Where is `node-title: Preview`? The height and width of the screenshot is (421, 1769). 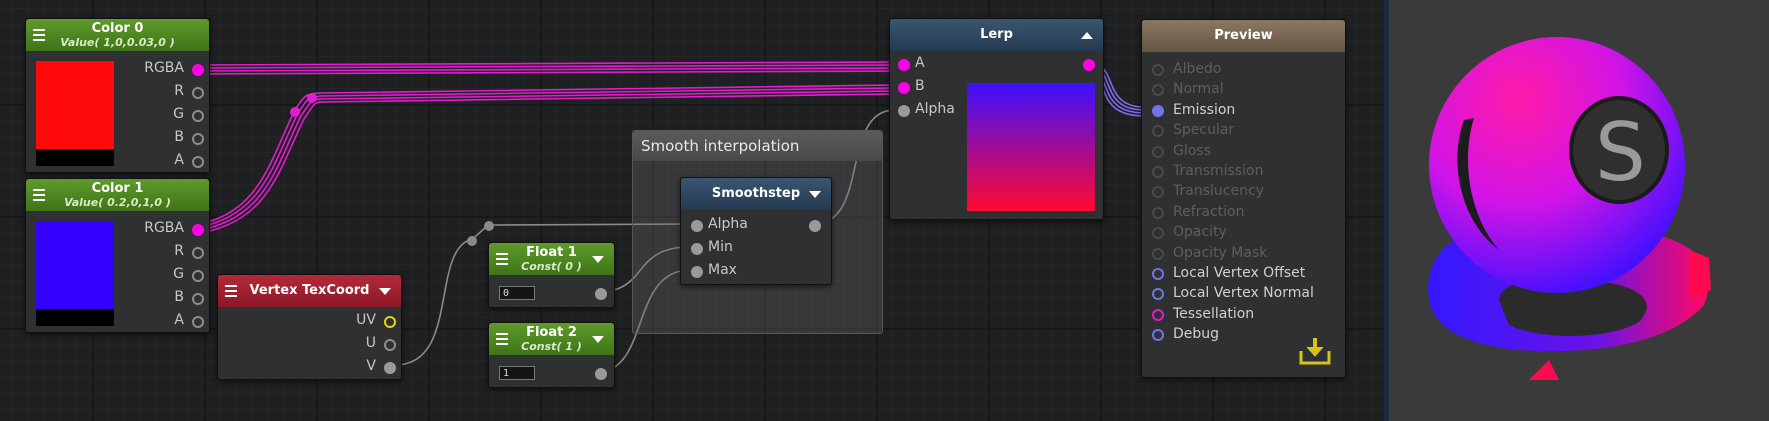 node-title: Preview is located at coordinates (1243, 35).